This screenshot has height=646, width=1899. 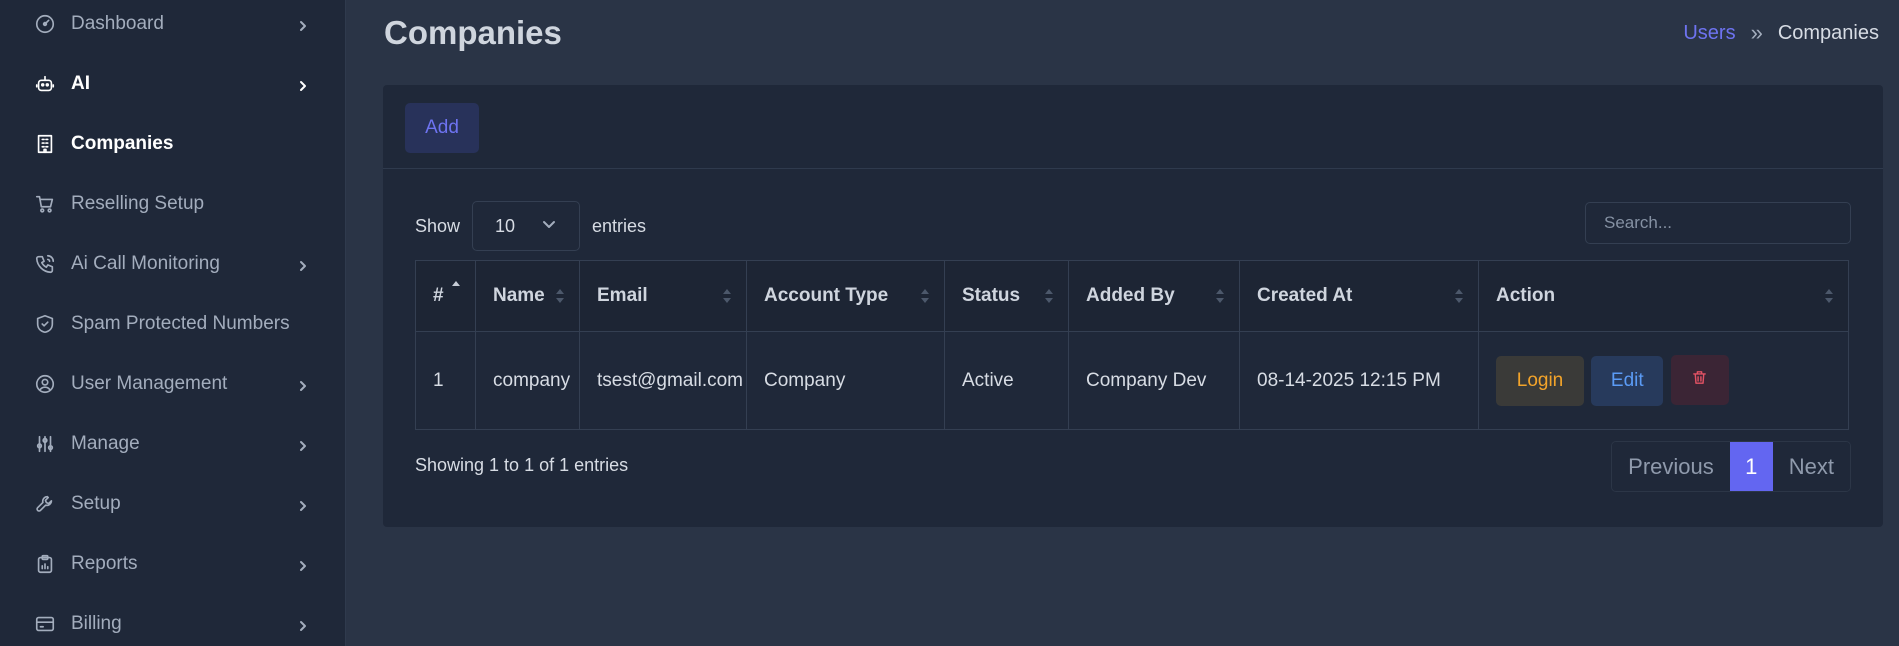 I want to click on sort-asc-icon, so click(x=456, y=288).